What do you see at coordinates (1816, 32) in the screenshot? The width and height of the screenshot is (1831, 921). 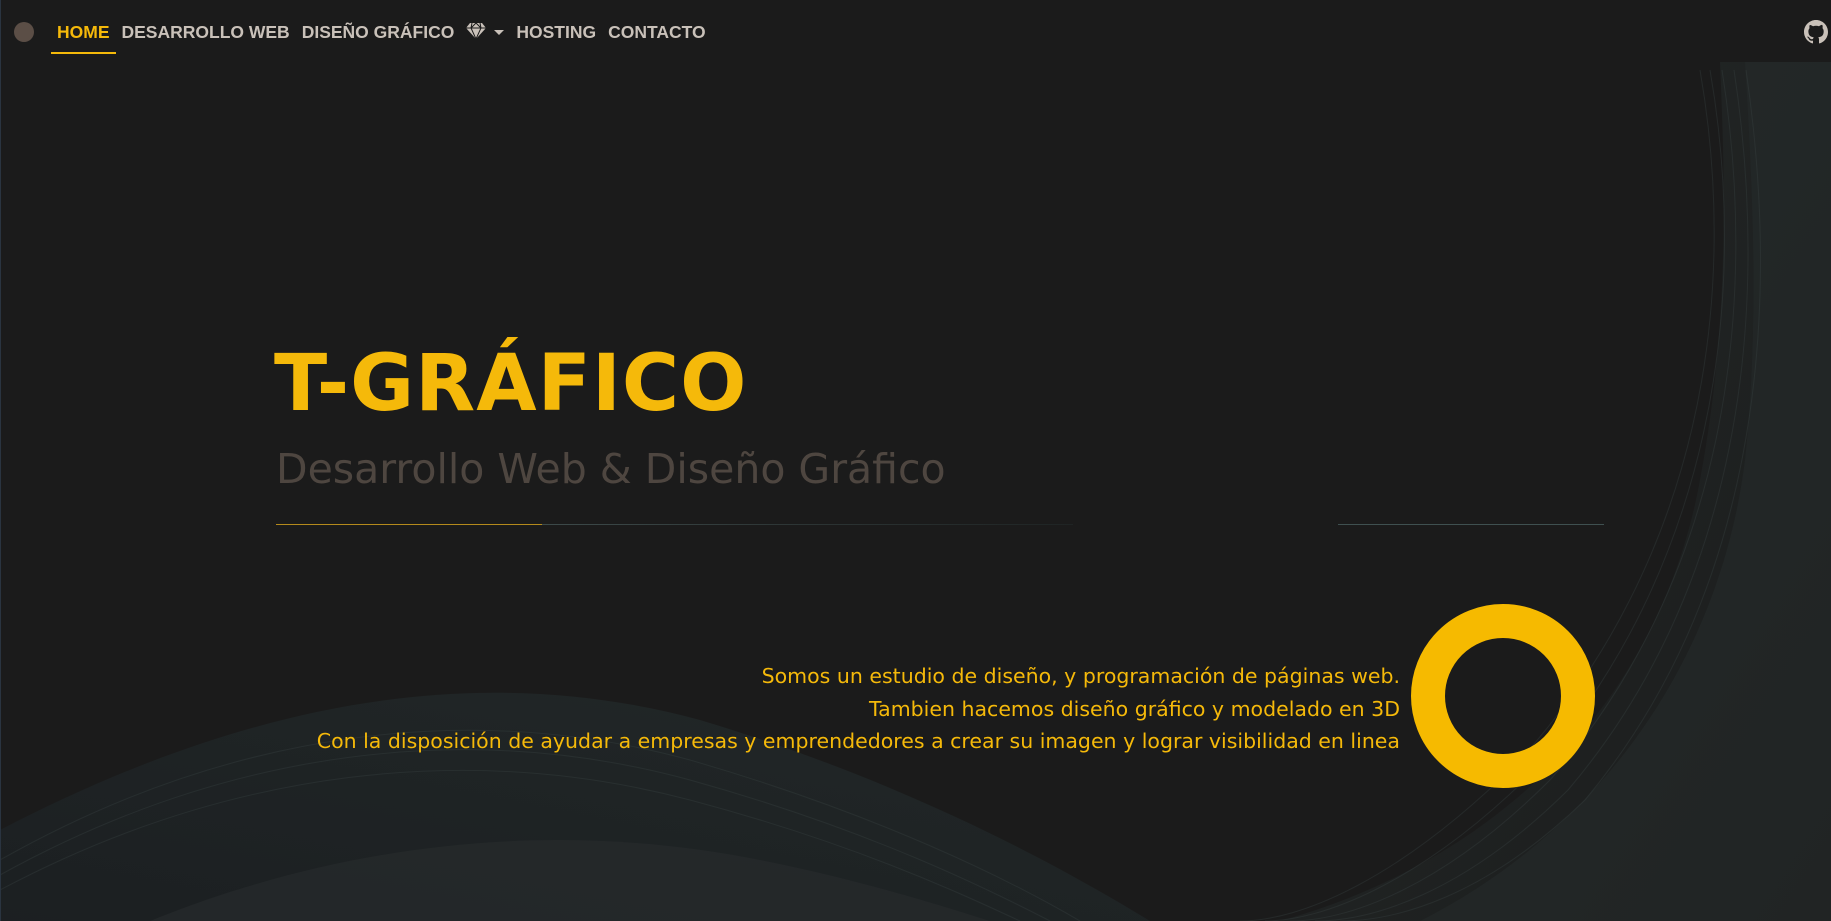 I see `github-icon` at bounding box center [1816, 32].